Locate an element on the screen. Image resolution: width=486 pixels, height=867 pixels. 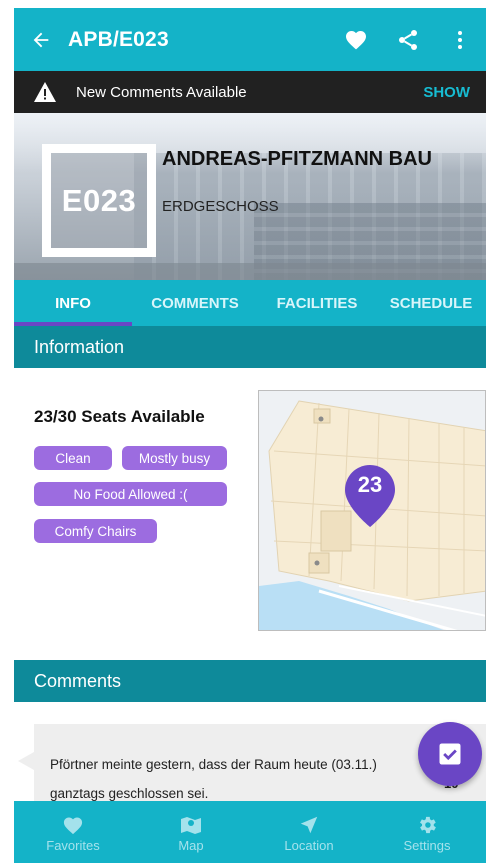
nav-map: Map is located at coordinates (191, 832).